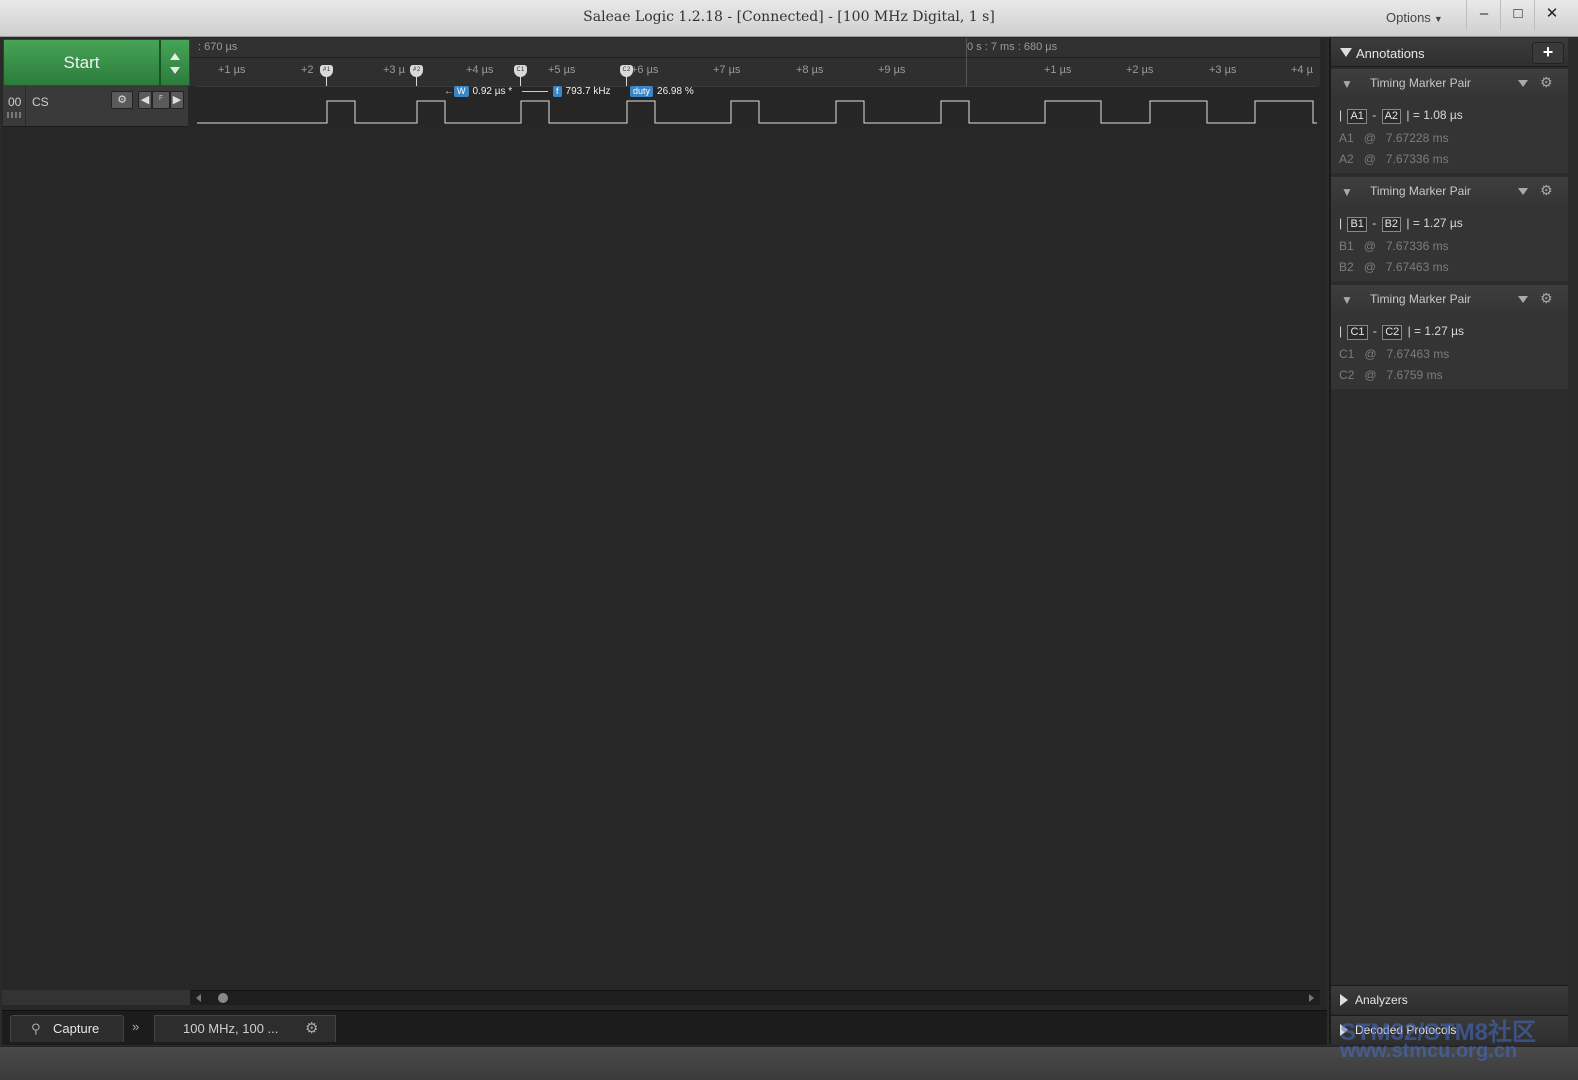 The height and width of the screenshot is (1080, 1578). Describe the element at coordinates (175, 56) in the screenshot. I see `arrow-up-icon` at that location.